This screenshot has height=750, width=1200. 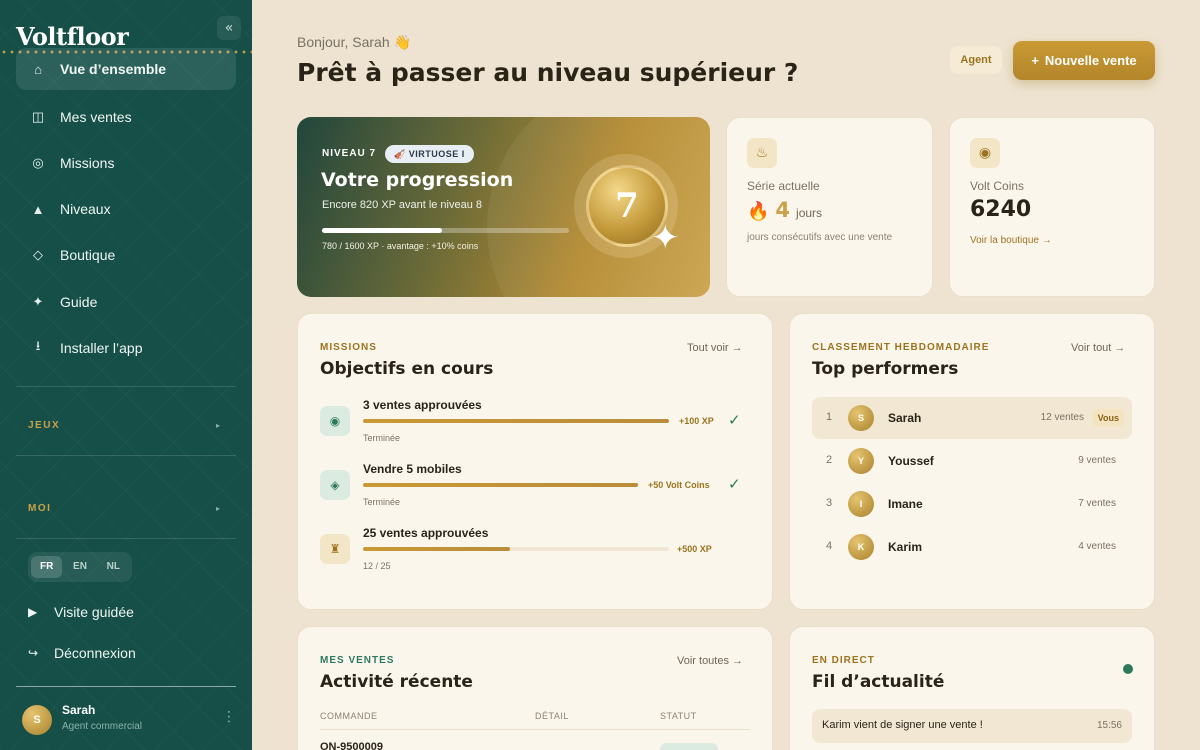 I want to click on logout-link: ↪ Déconnexion, so click(x=82, y=653).